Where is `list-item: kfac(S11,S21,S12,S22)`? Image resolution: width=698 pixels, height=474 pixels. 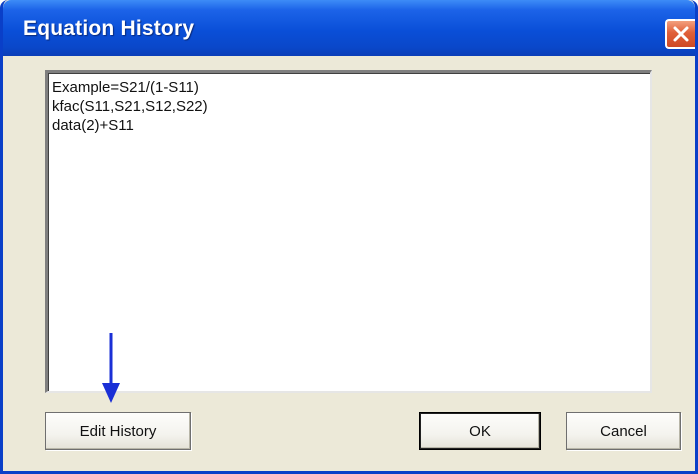
list-item: kfac(S11,S21,S12,S22) is located at coordinates (130, 107).